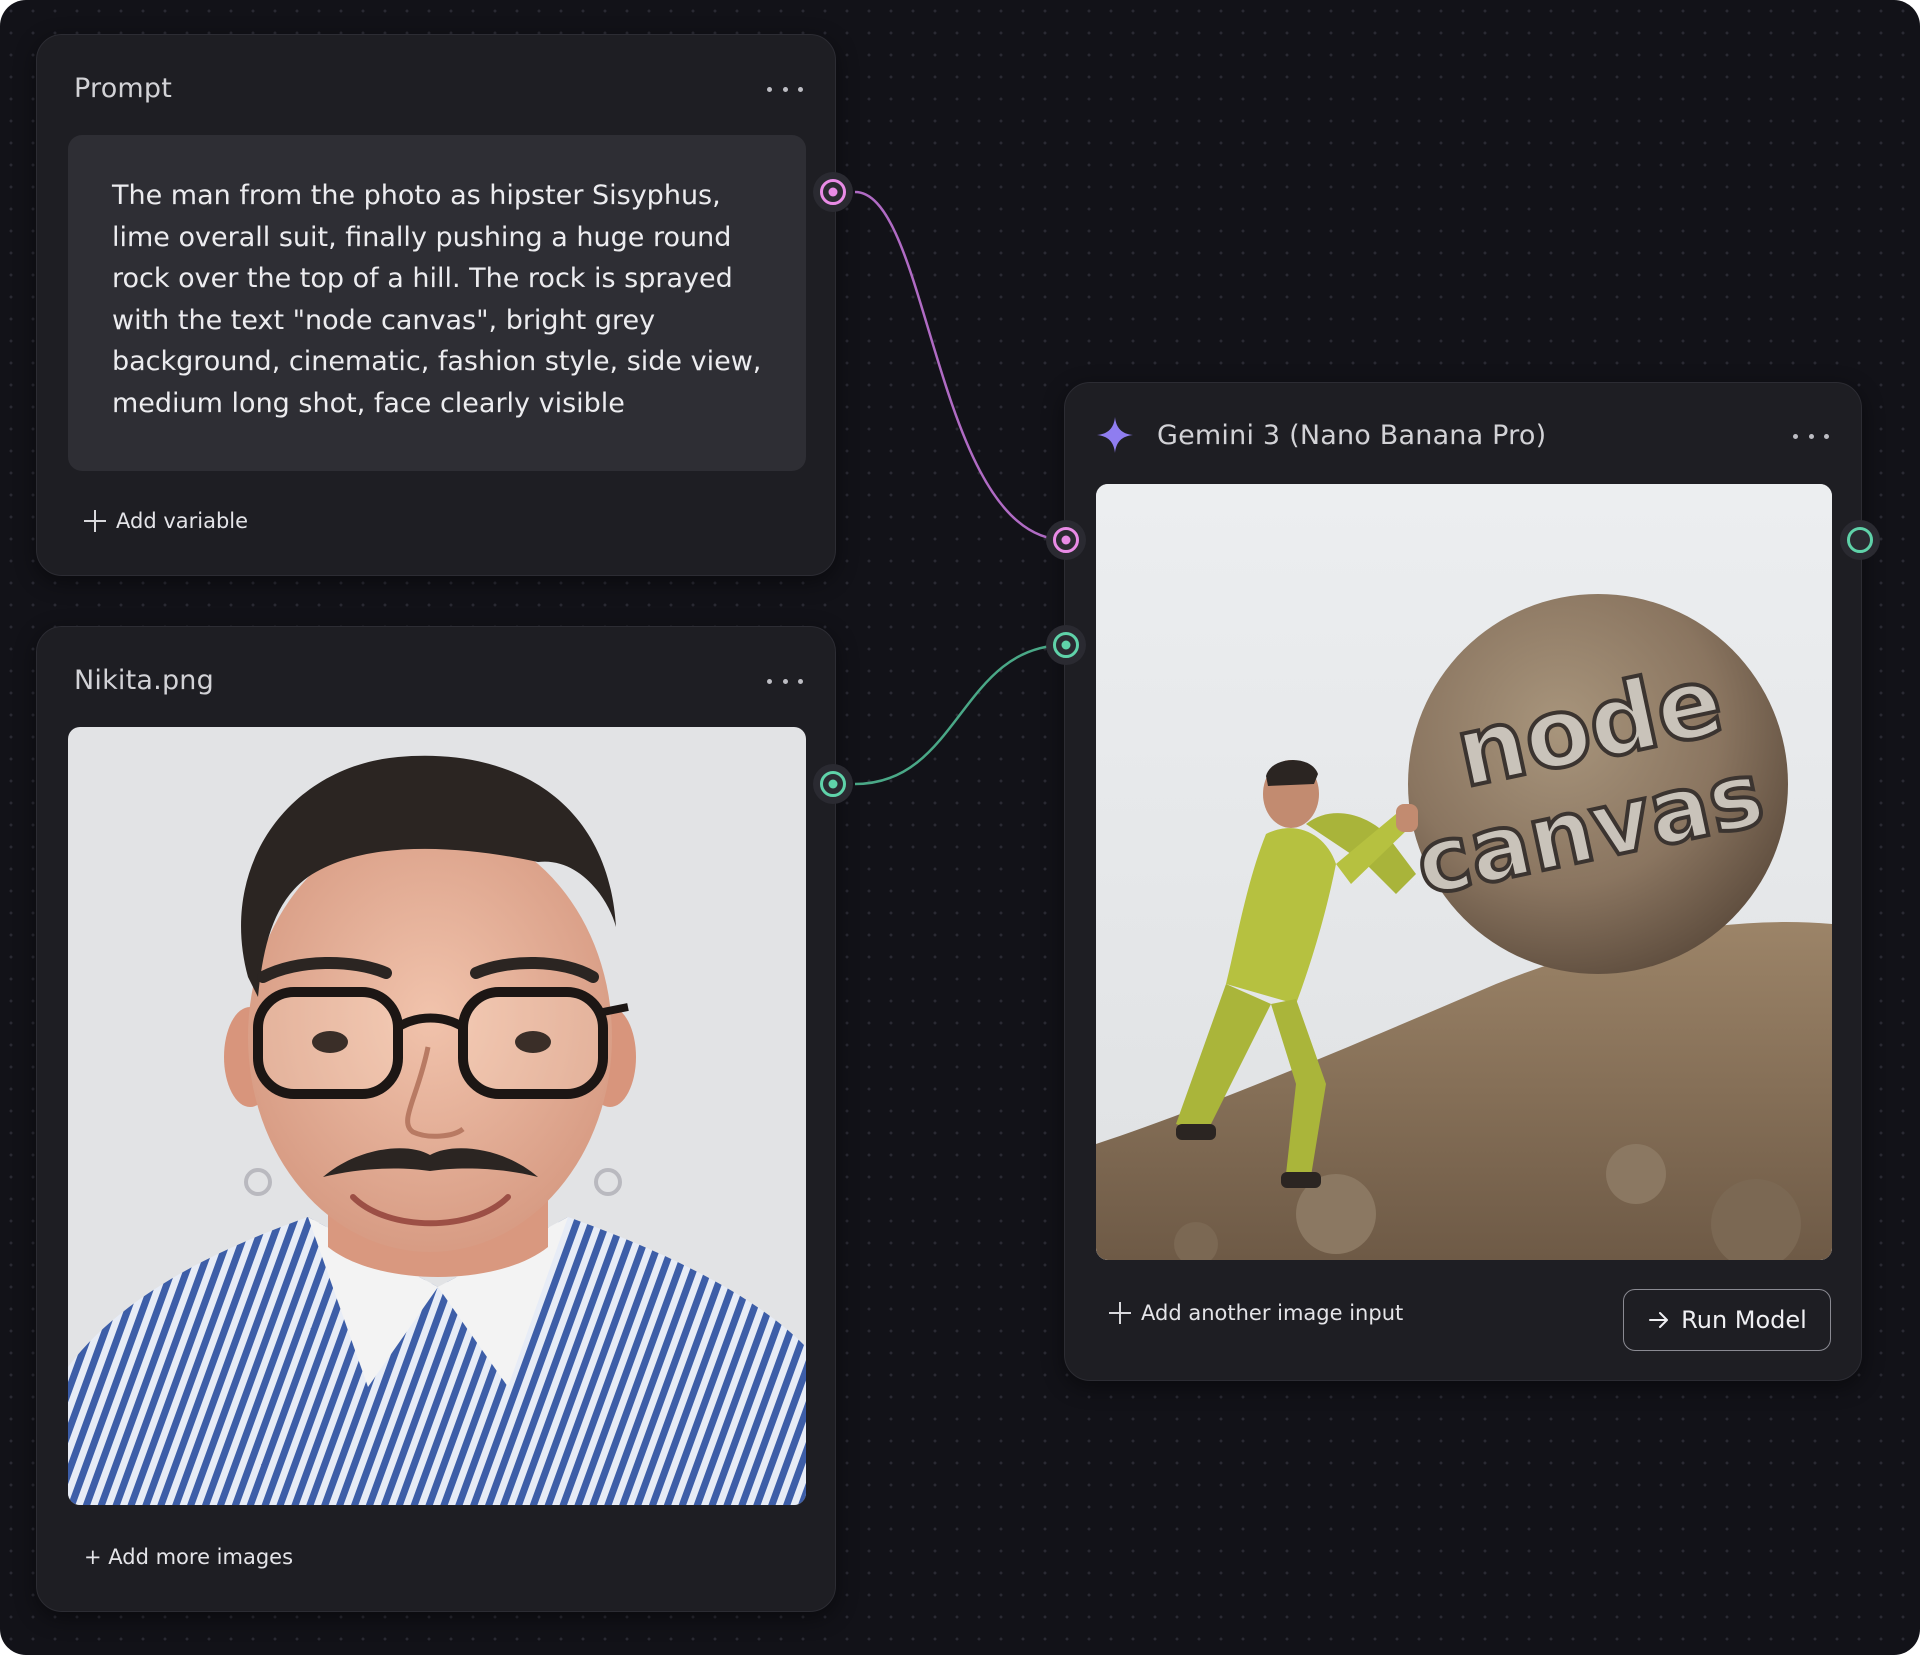 The width and height of the screenshot is (1920, 1655). Describe the element at coordinates (1115, 435) in the screenshot. I see `sparkle-icon` at that location.